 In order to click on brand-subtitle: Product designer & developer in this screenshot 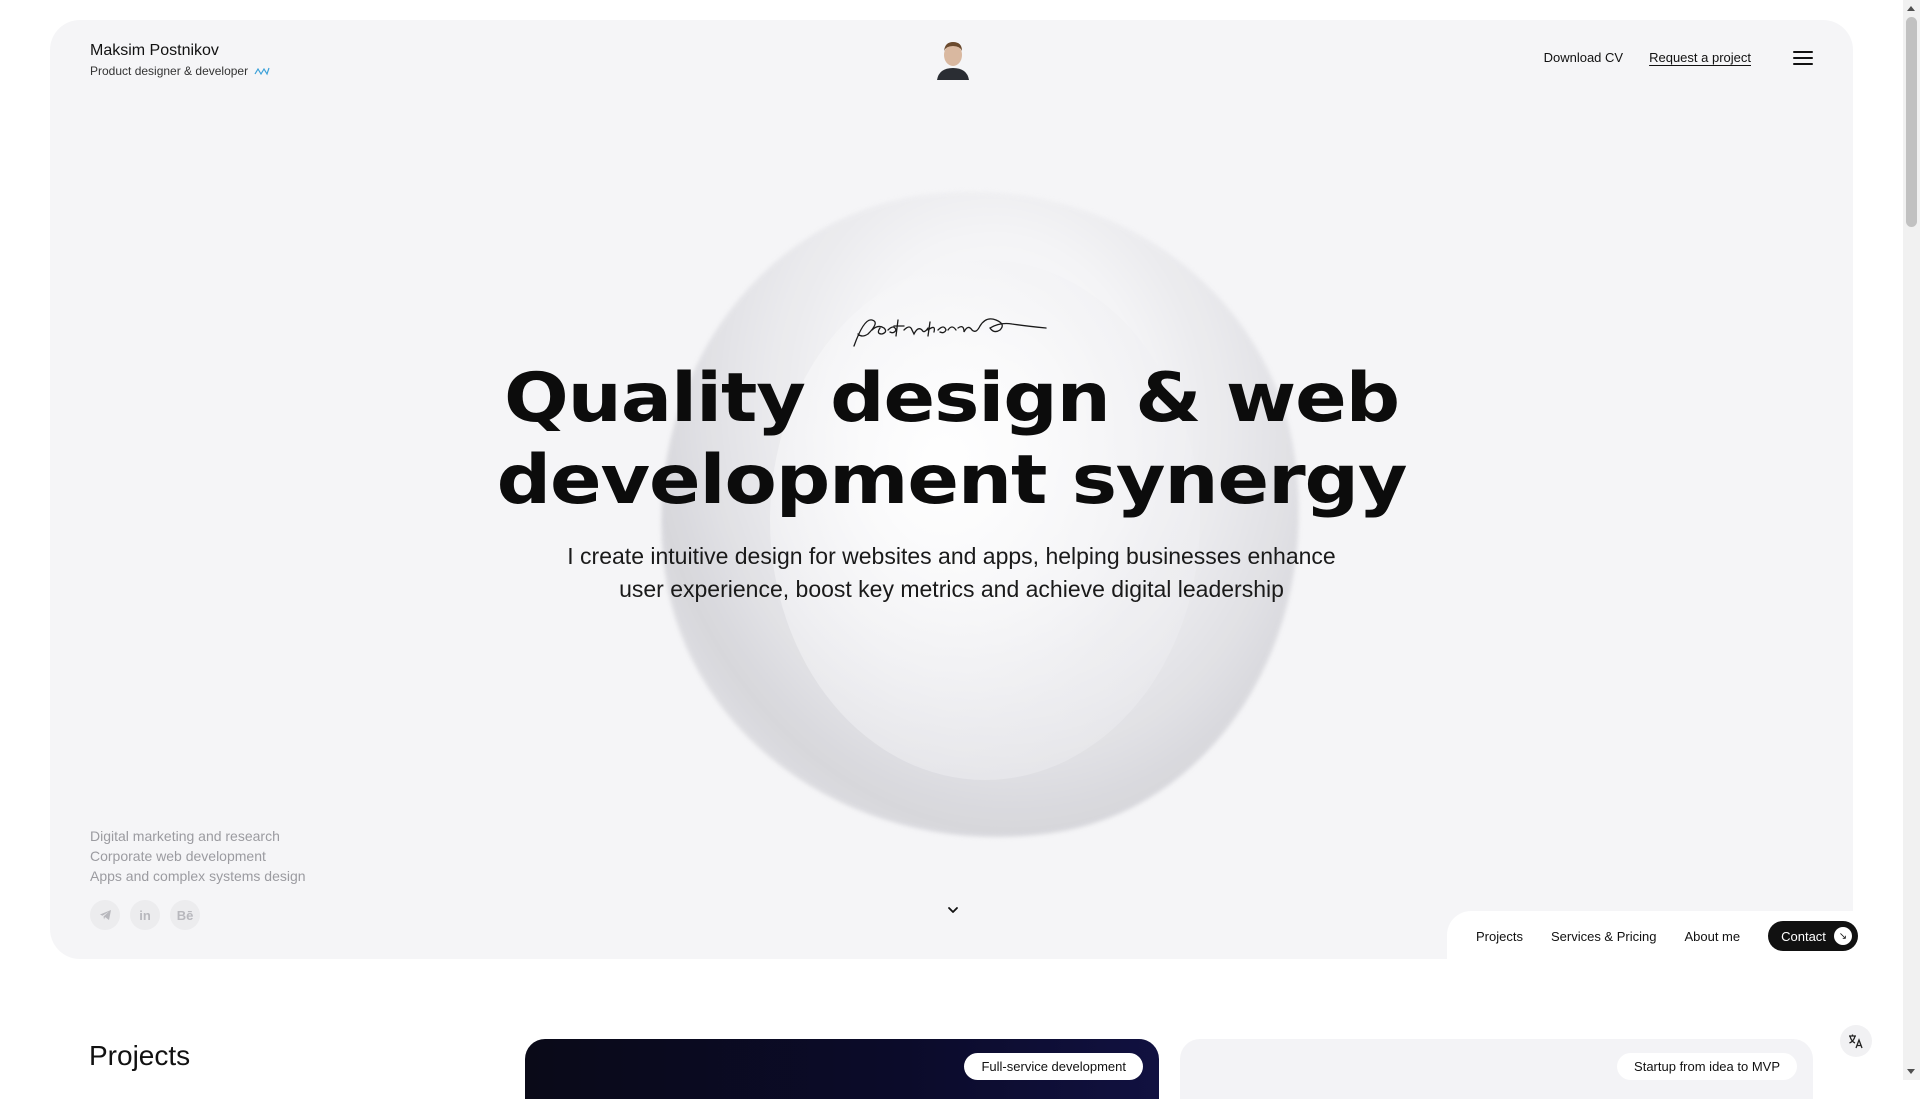, I will do `click(180, 71)`.